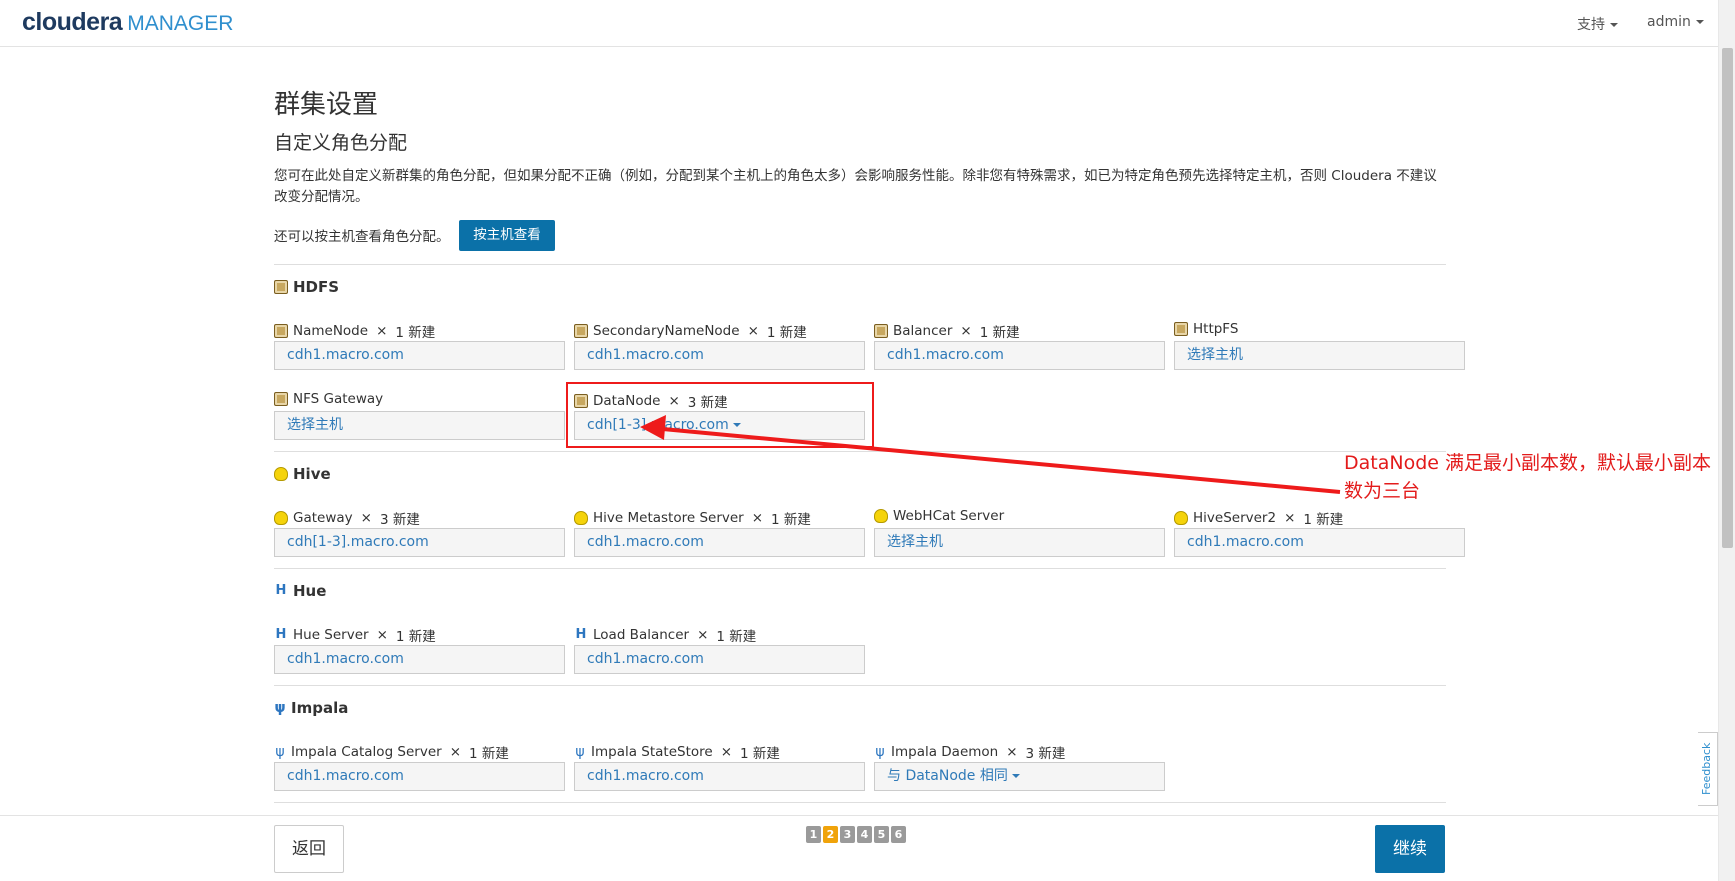 The width and height of the screenshot is (1735, 881). What do you see at coordinates (419, 659) in the screenshot?
I see `role-host-select-hue-server: cdh1.macro.com` at bounding box center [419, 659].